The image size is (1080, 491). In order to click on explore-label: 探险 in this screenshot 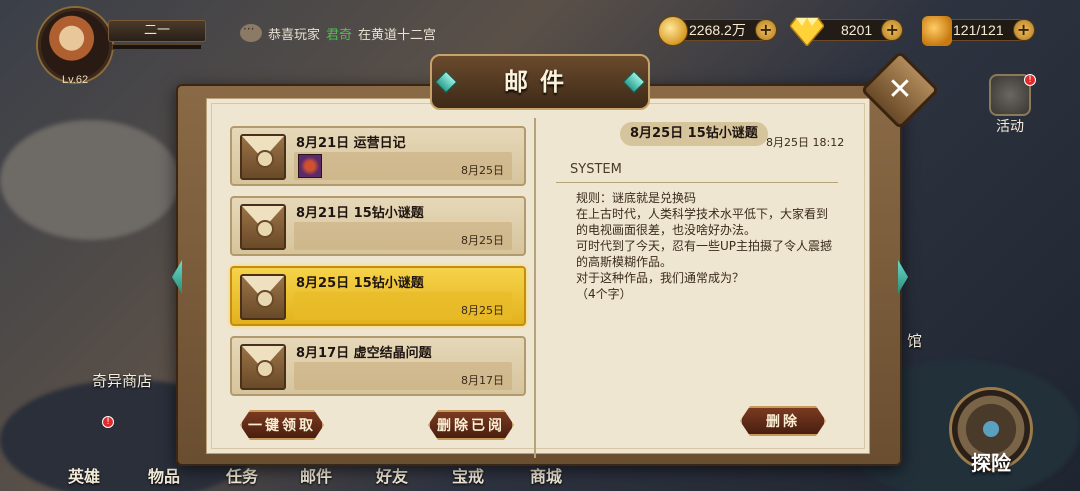, I will do `click(991, 463)`.